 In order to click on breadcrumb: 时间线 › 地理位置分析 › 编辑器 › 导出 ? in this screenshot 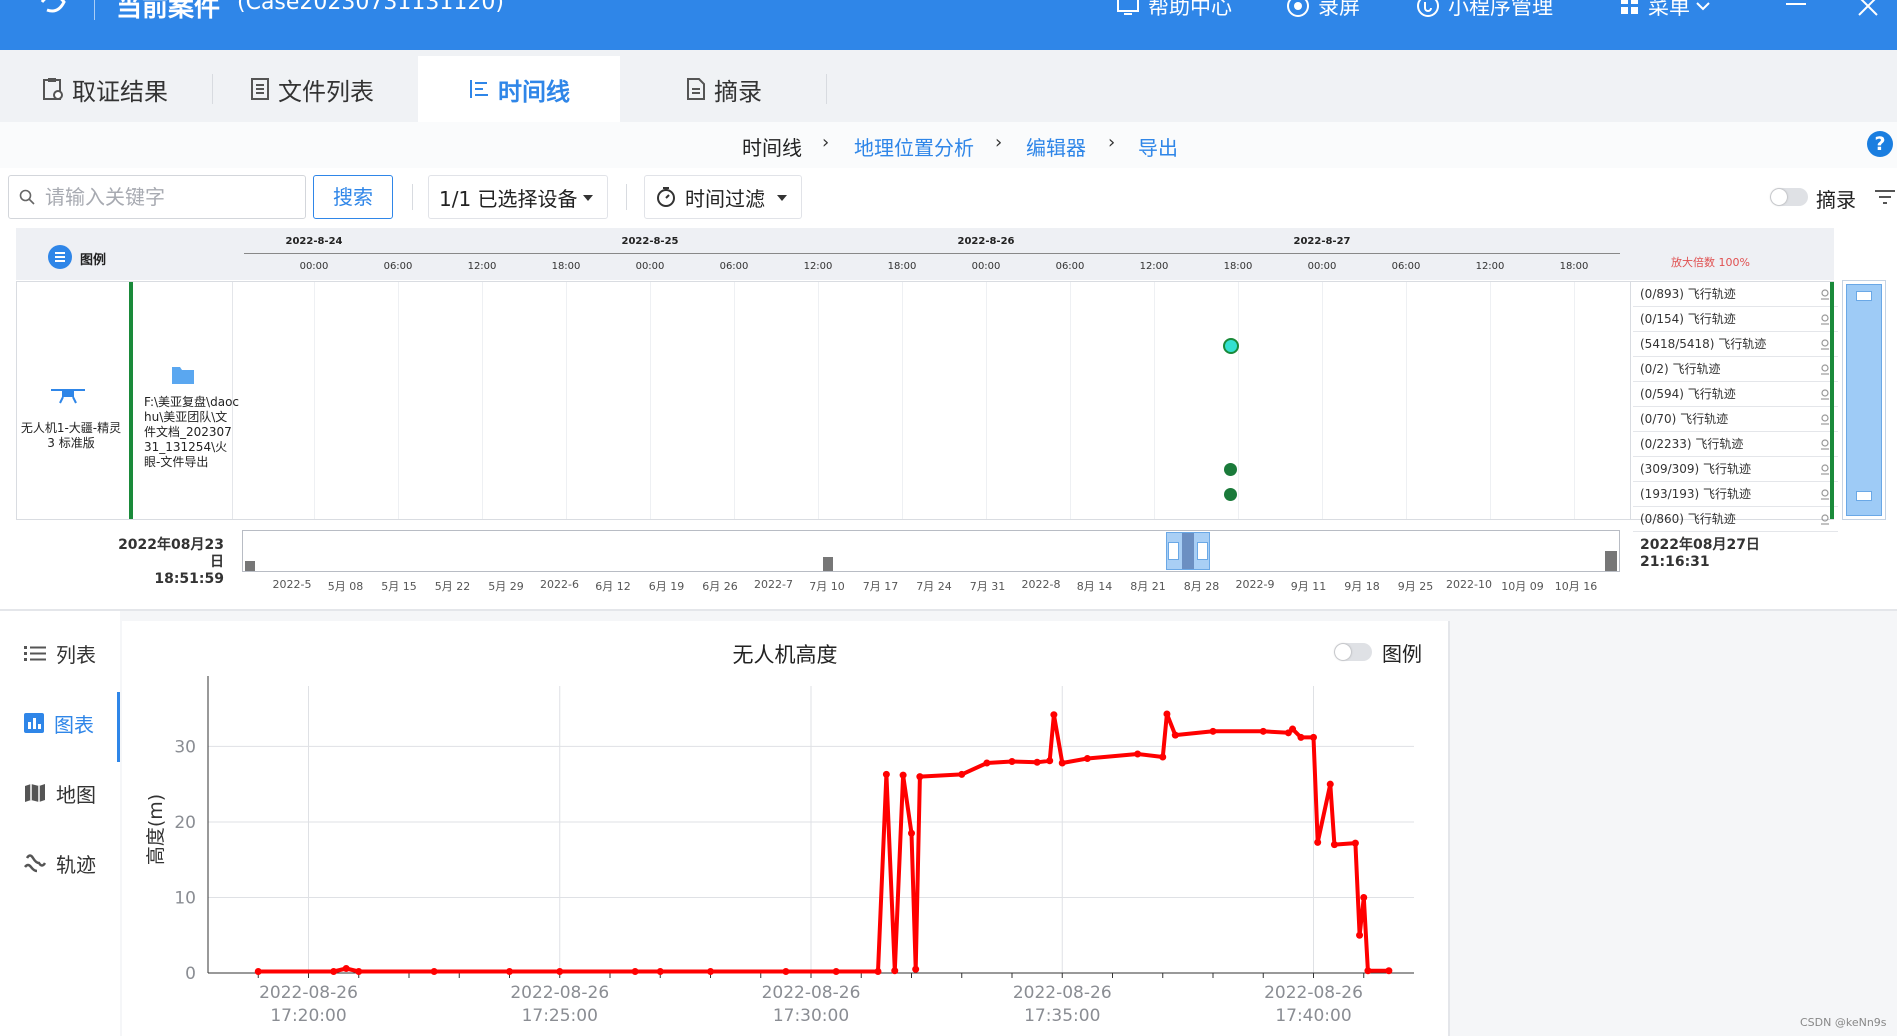, I will do `click(948, 145)`.